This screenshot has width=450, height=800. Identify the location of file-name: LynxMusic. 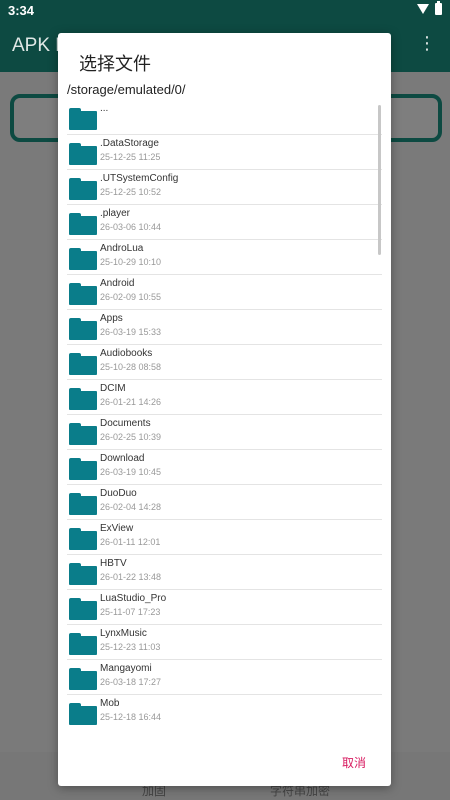
(123, 633).